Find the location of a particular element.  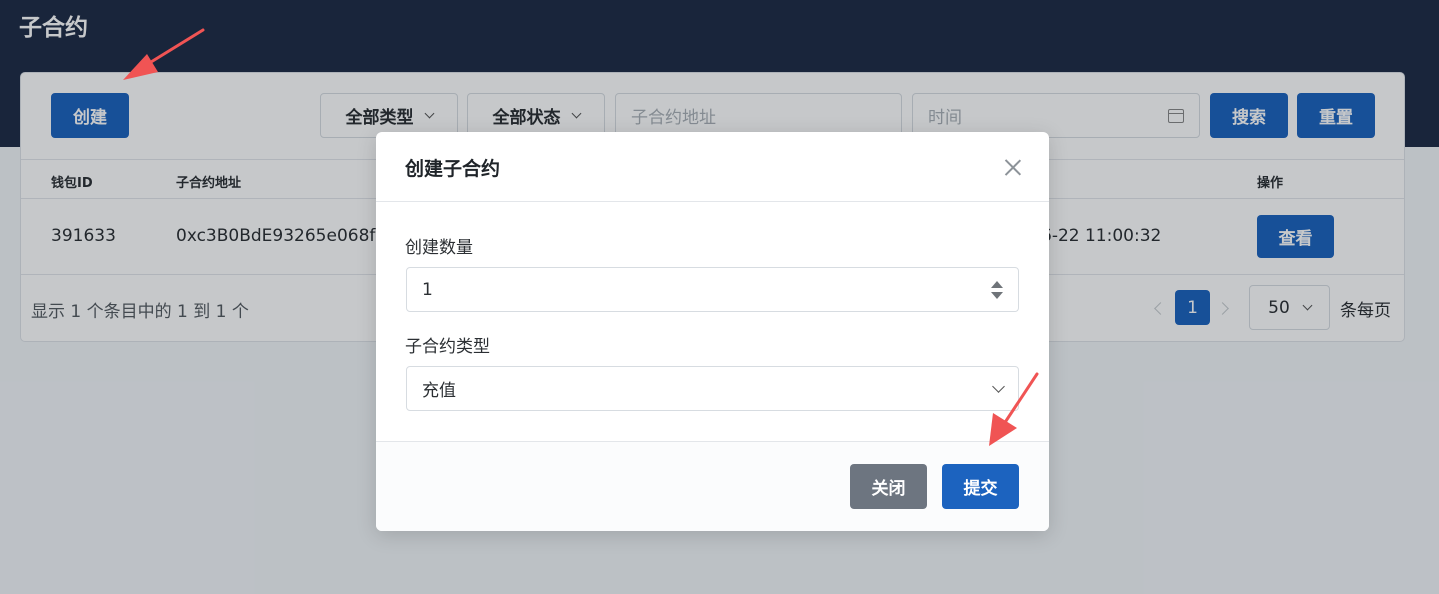

quantity-input: 1 is located at coordinates (712, 289).